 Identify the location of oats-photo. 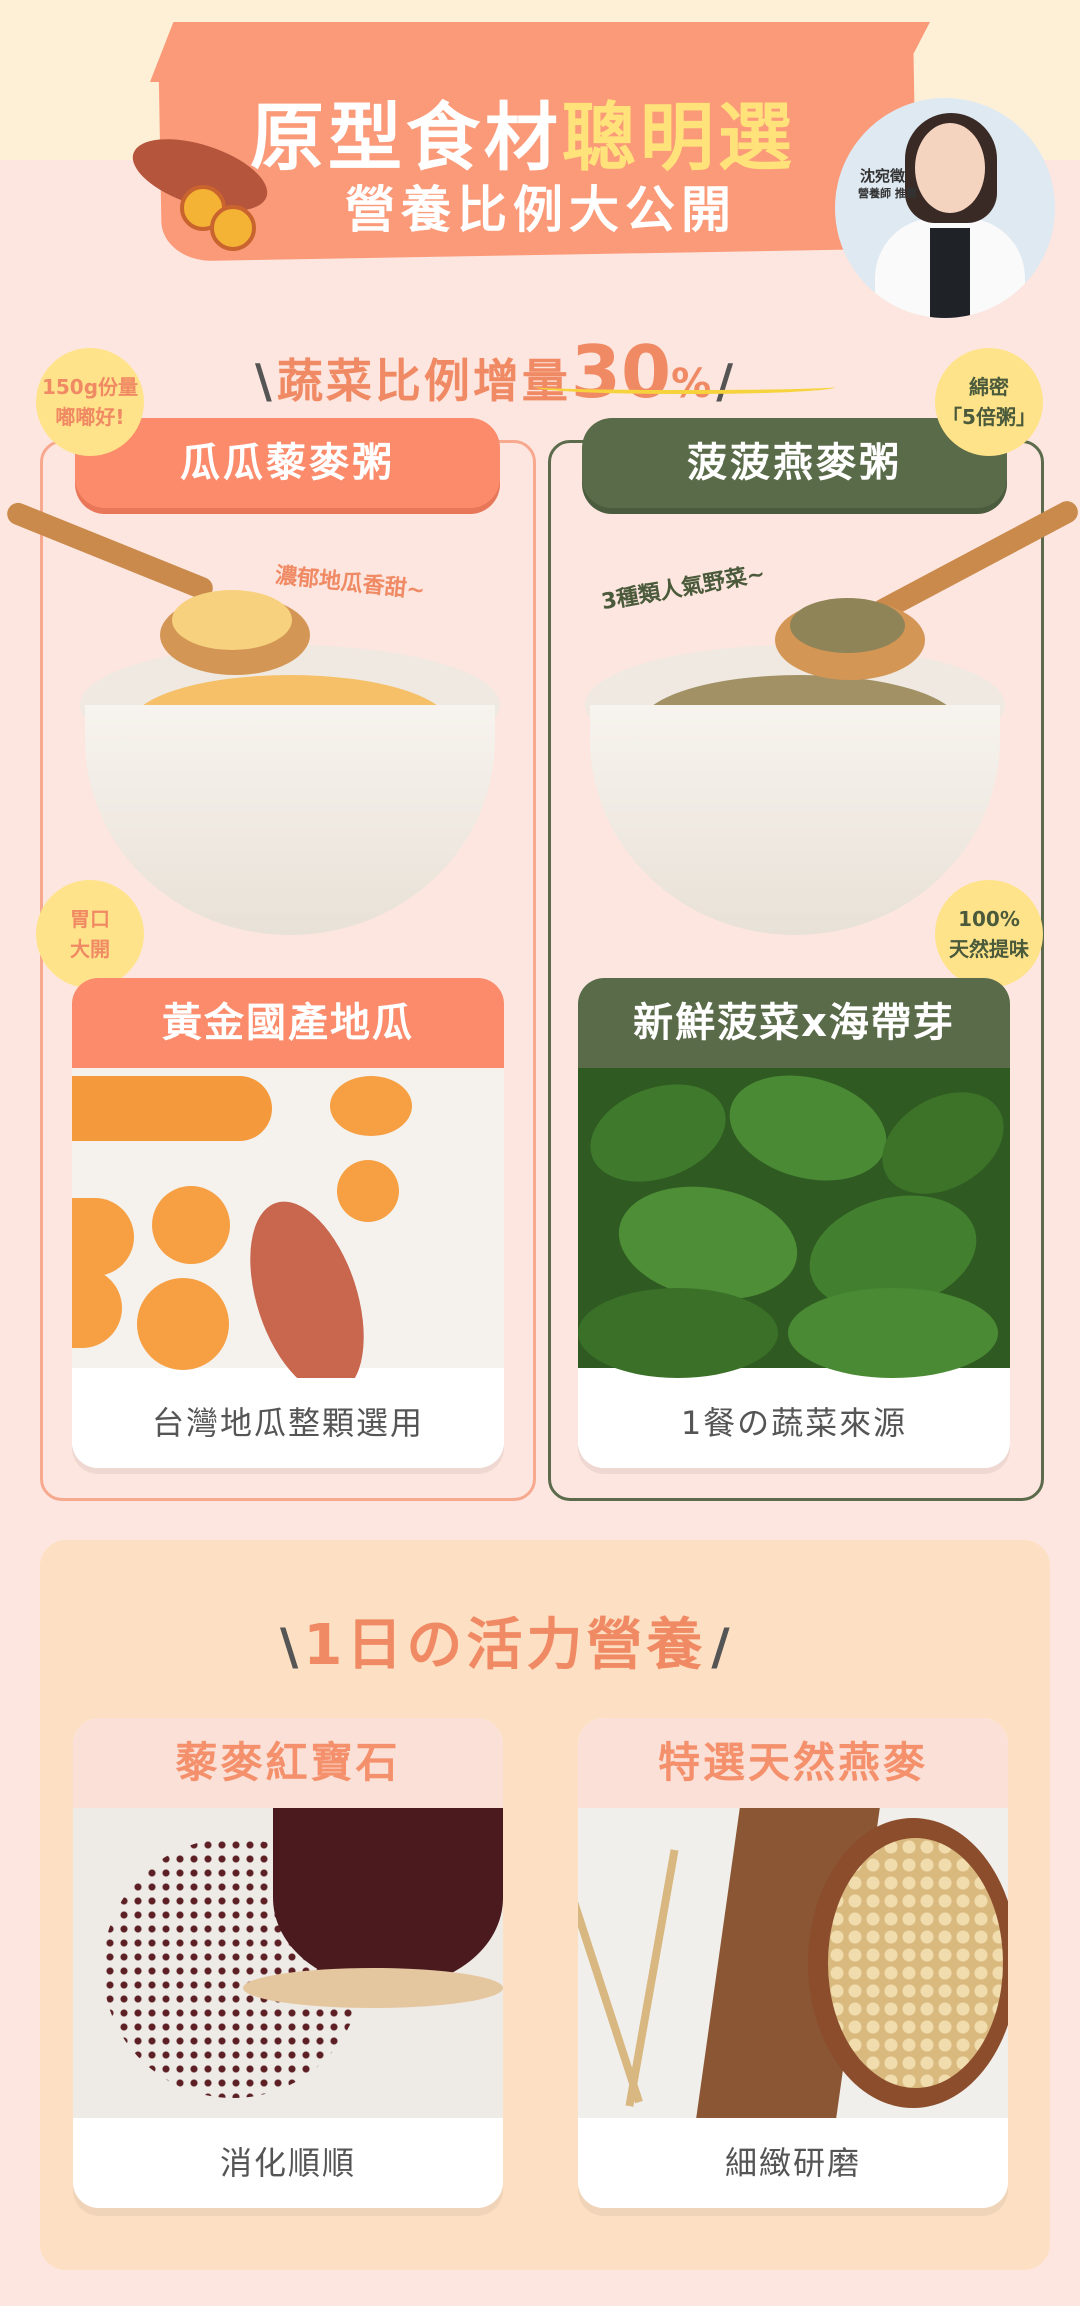
(793, 1963).